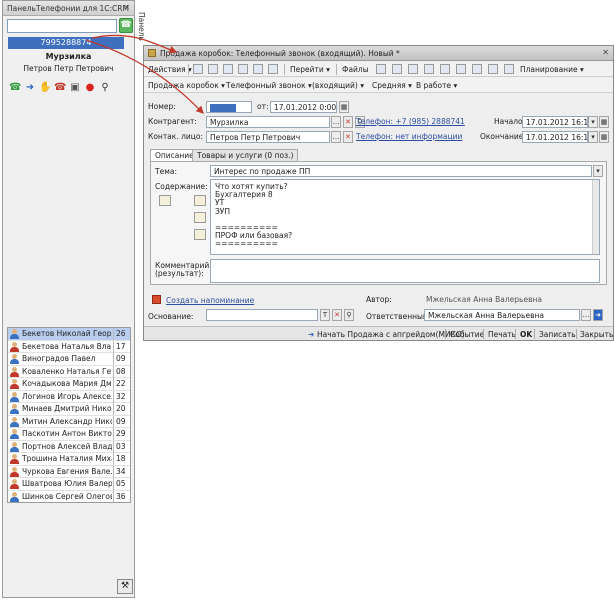 Image resolution: width=615 pixels, height=600 pixels. Describe the element at coordinates (126, 7) in the screenshot. I see `panel-close-icon: ✕` at that location.